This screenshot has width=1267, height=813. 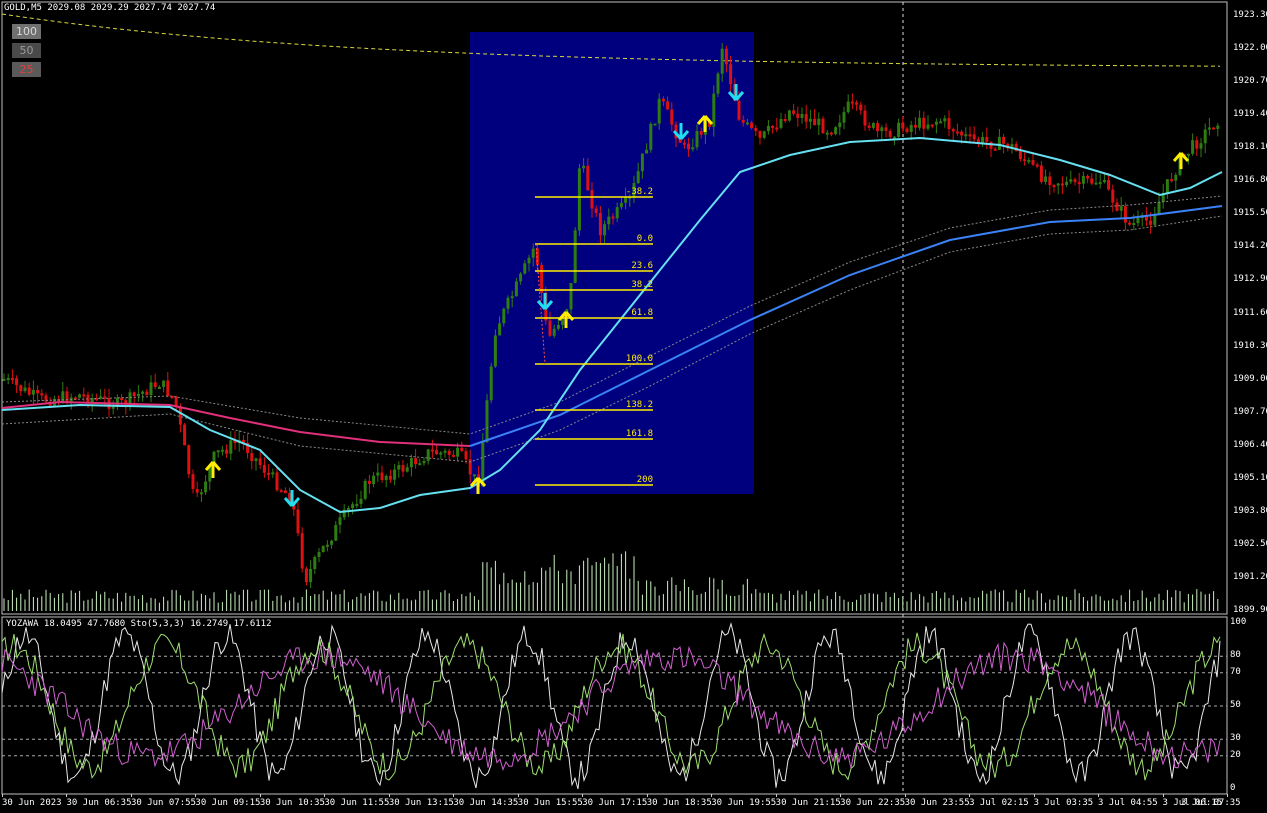 I want to click on price-tick-label: 1919.40, so click(x=1250, y=114).